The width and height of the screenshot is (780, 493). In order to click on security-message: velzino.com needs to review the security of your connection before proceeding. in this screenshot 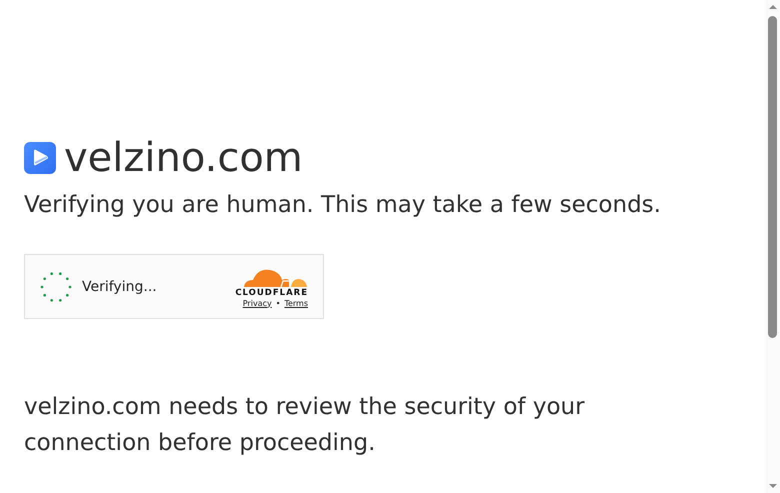, I will do `click(305, 425)`.